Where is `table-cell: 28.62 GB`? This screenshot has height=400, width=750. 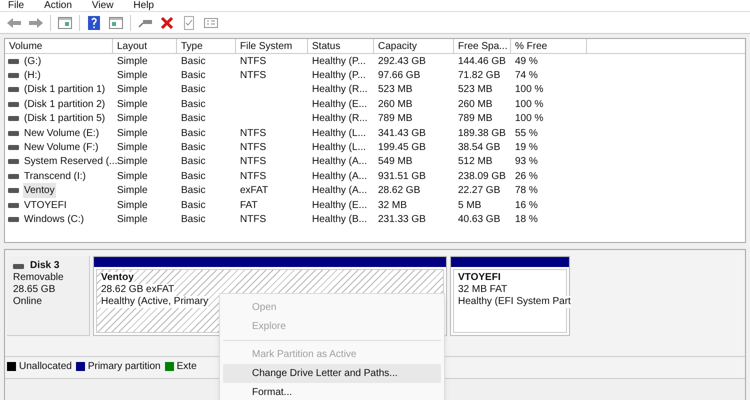 table-cell: 28.62 GB is located at coordinates (399, 190).